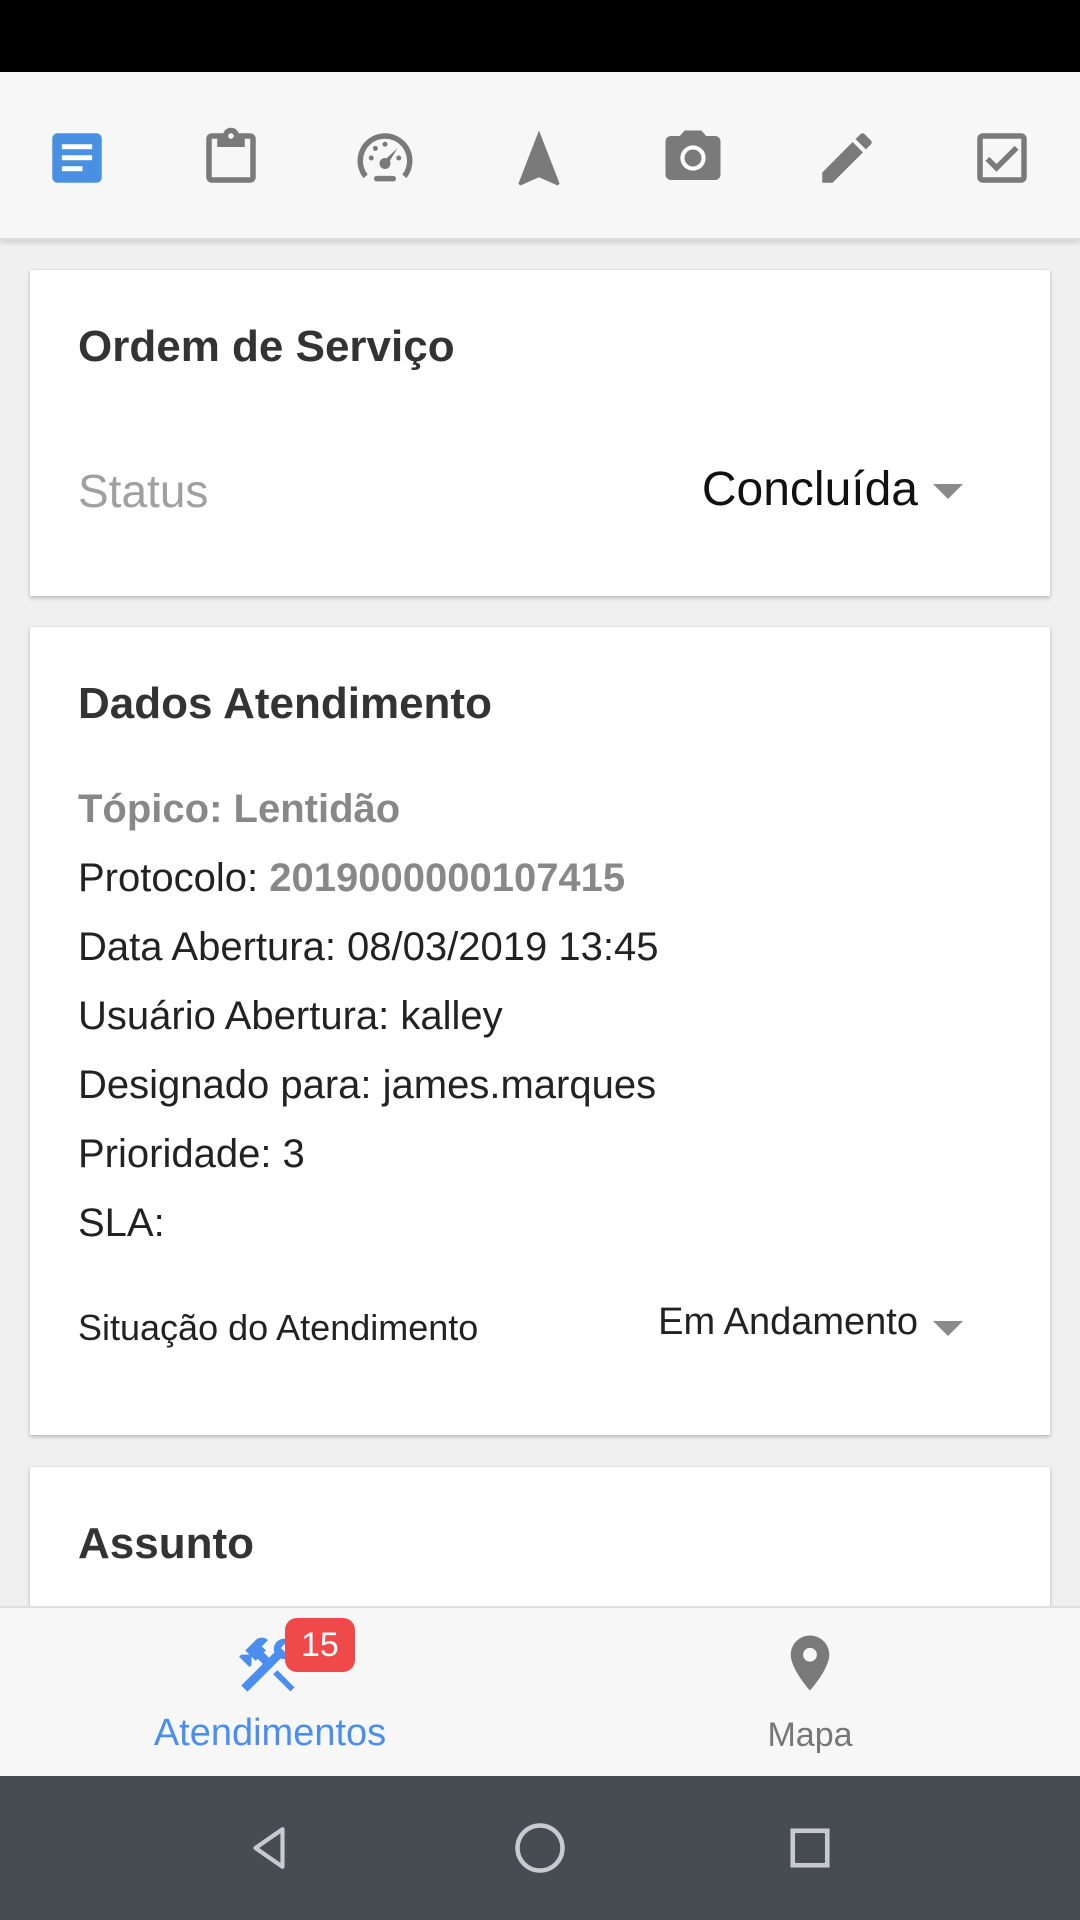 The height and width of the screenshot is (1920, 1080). I want to click on bottom-nav: 15 Atendimentos Mapa, so click(540, 1691).